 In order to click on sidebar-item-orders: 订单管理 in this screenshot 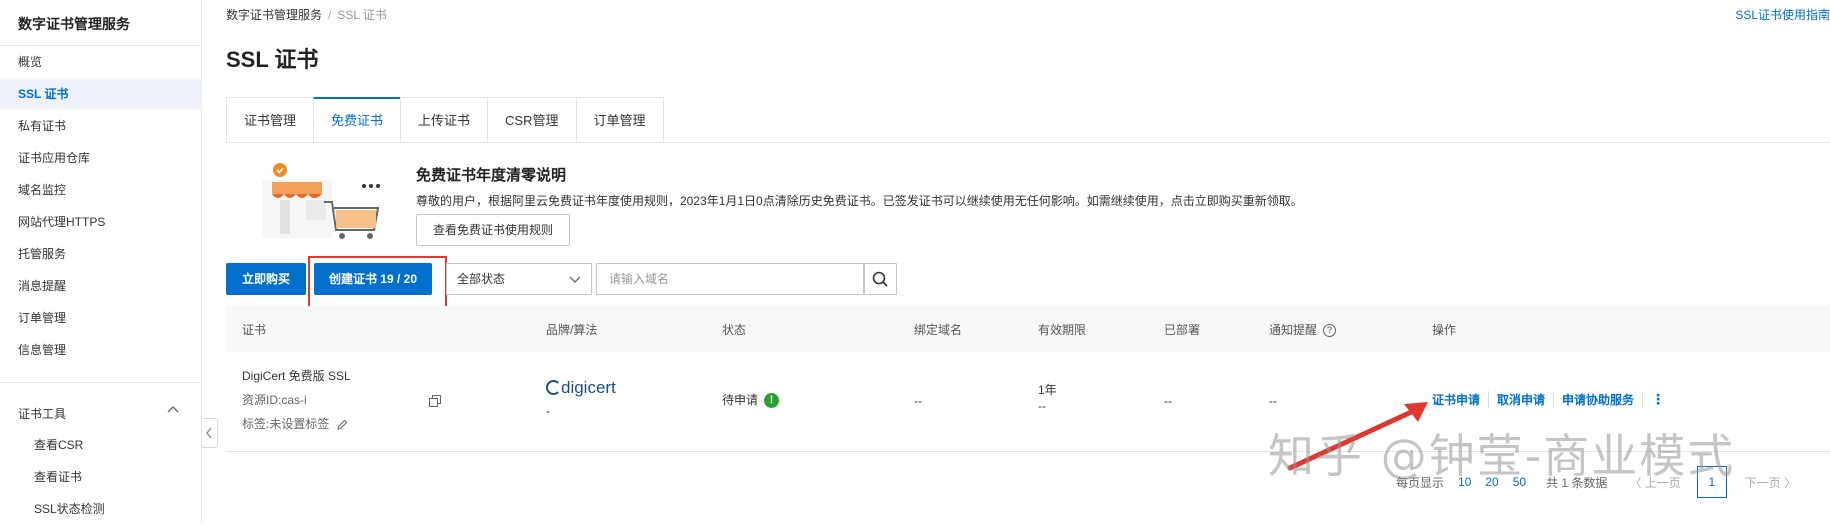, I will do `click(101, 318)`.